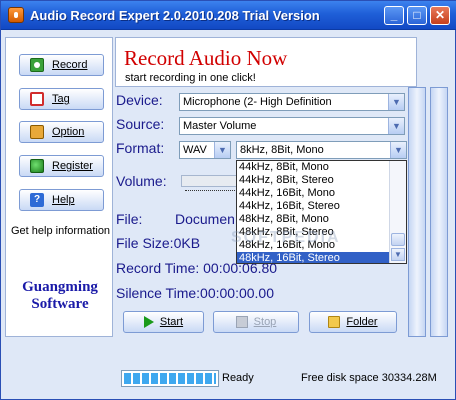 This screenshot has height=400, width=456. Describe the element at coordinates (205, 219) in the screenshot. I see `file-path: Documen` at that location.